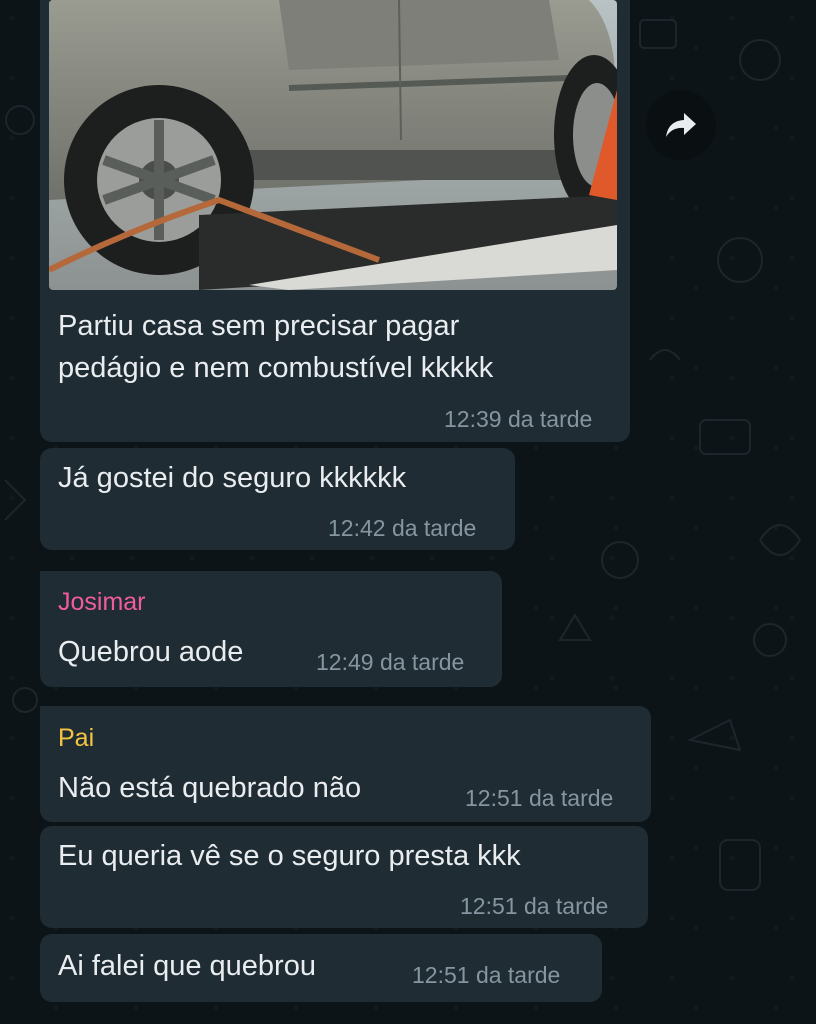  What do you see at coordinates (390, 662) in the screenshot?
I see `message-timestamp: 12:49 da tarde` at bounding box center [390, 662].